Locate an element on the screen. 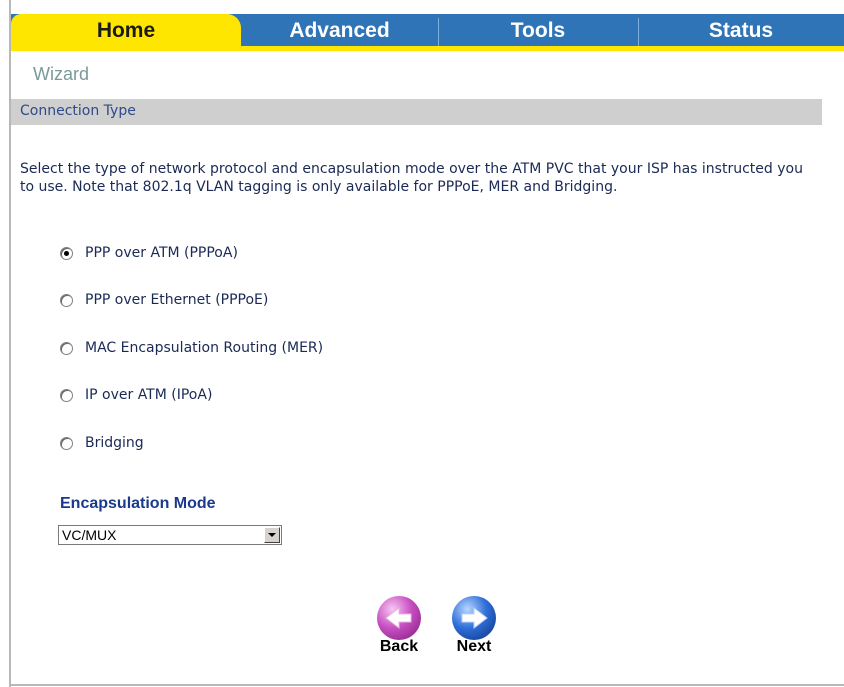 The image size is (844, 687). chevron-down-icon is located at coordinates (272, 535).